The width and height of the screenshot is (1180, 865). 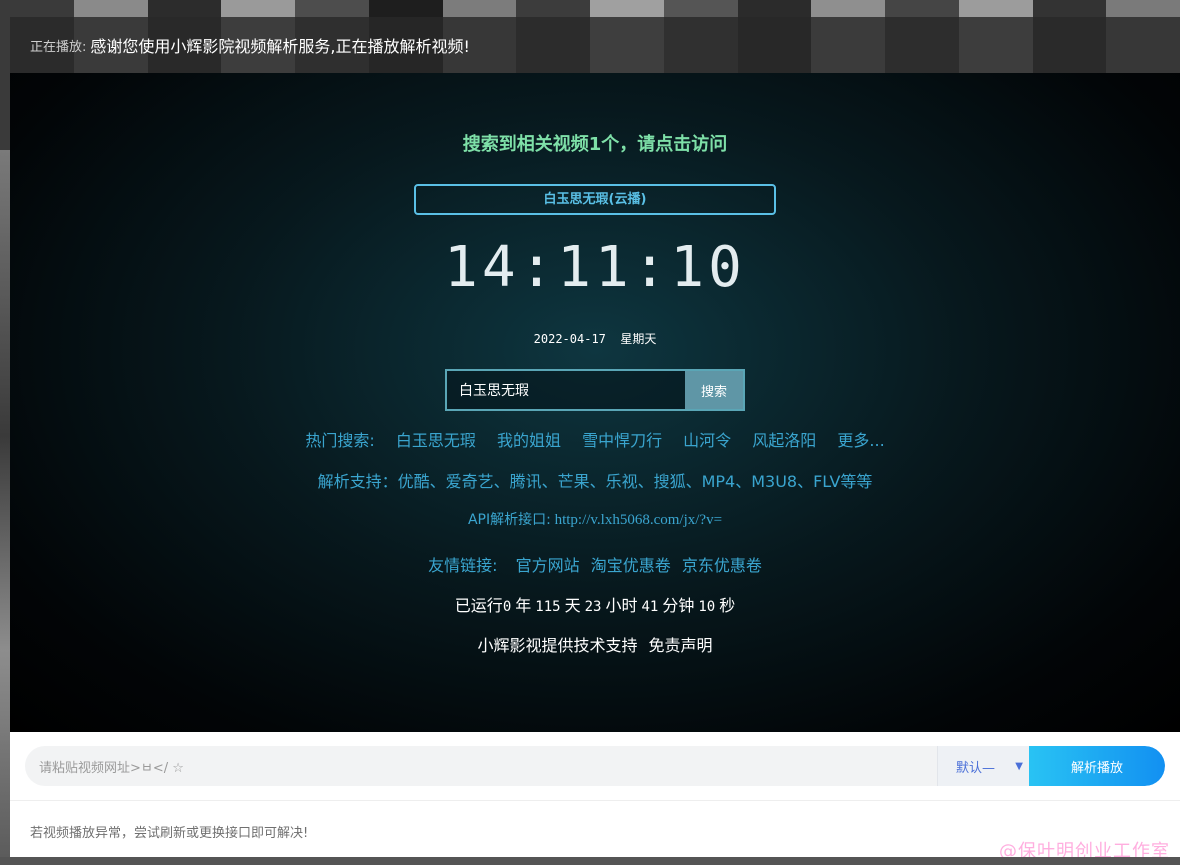 What do you see at coordinates (595, 800) in the screenshot?
I see `divider` at bounding box center [595, 800].